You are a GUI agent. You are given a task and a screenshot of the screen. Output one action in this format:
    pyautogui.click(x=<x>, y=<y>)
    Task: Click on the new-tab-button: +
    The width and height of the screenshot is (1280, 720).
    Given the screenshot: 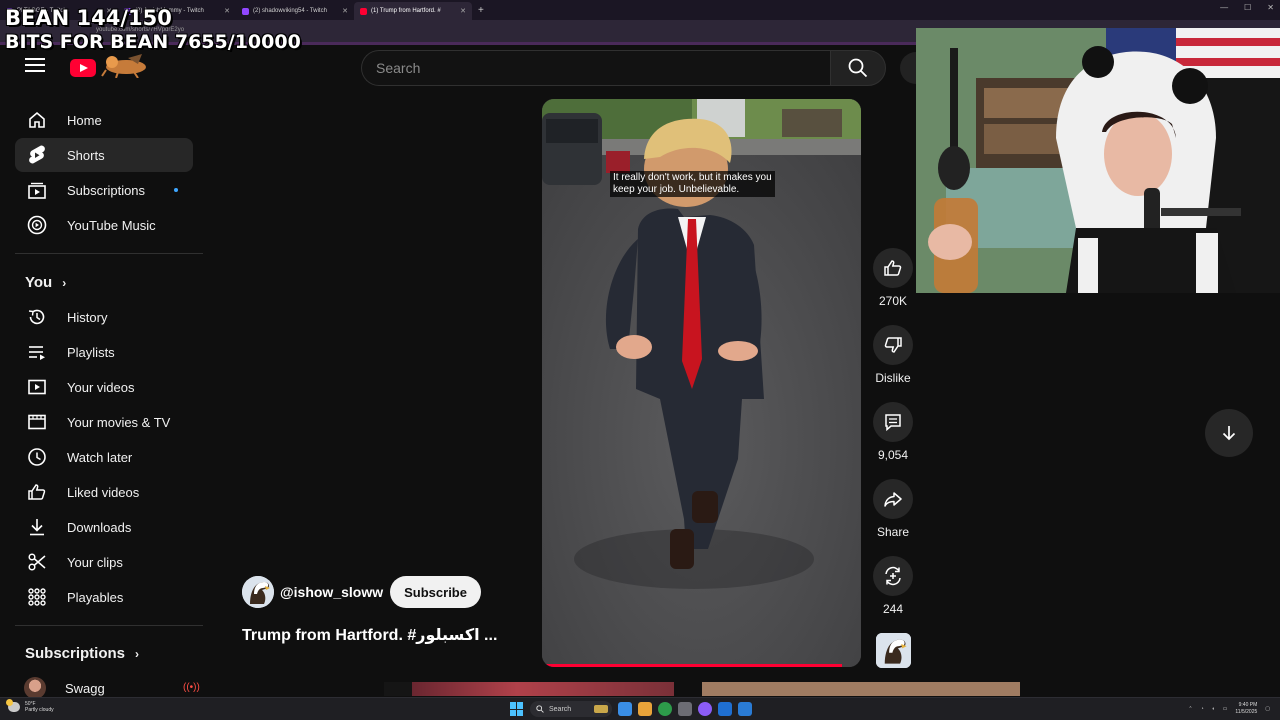 What is the action you would take?
    pyautogui.click(x=481, y=10)
    